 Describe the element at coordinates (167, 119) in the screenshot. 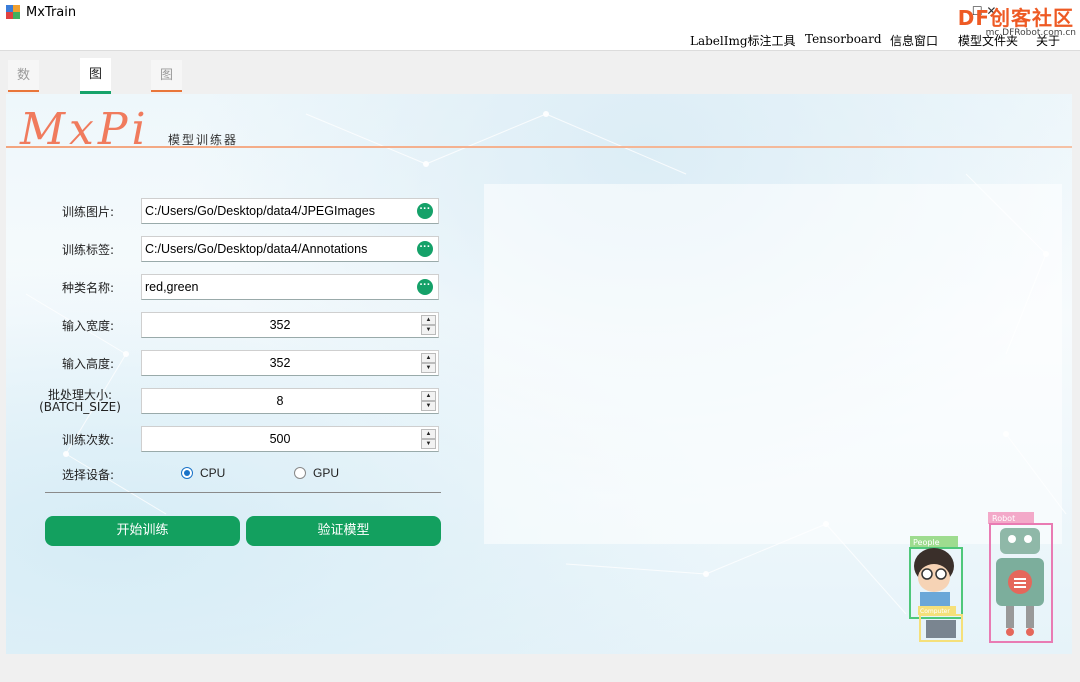

I see `tab-image-classification: 图像分类` at that location.